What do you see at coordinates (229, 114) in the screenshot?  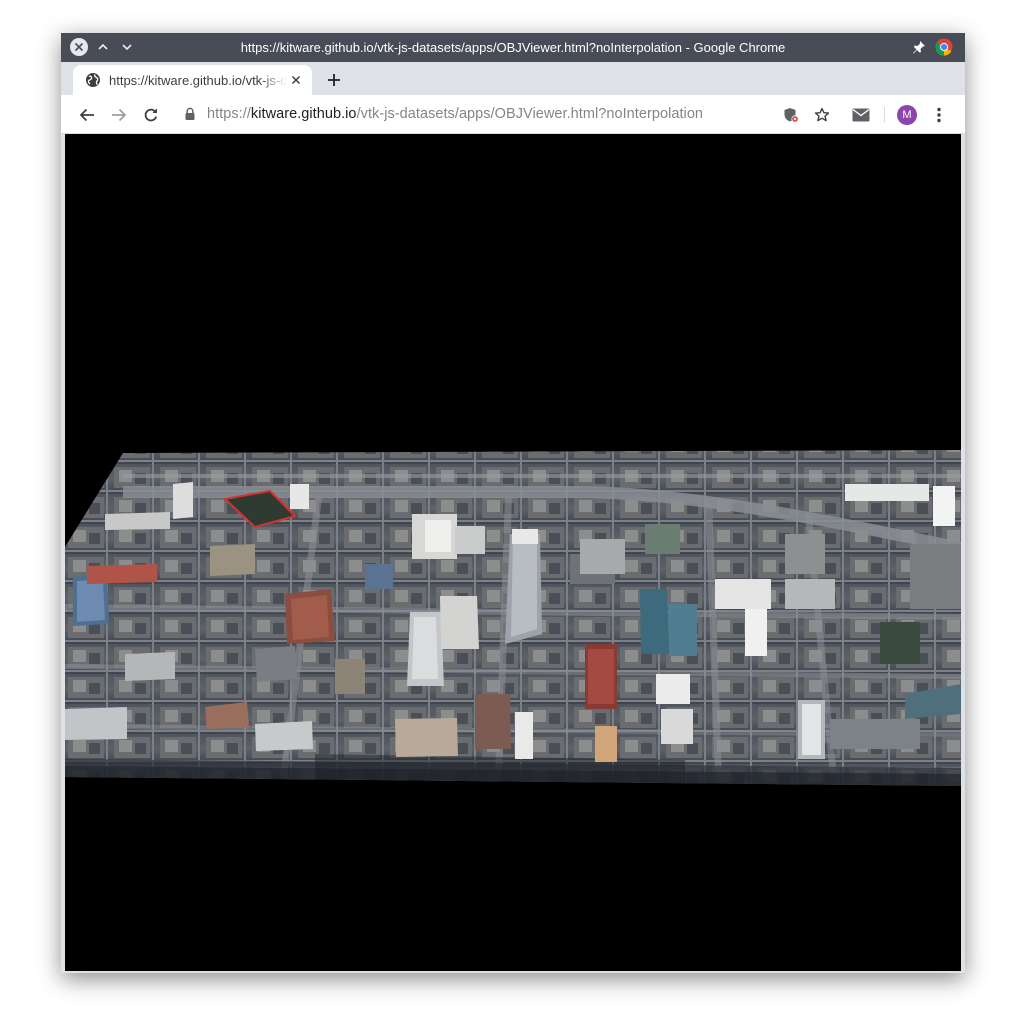 I see `url-scheme: https://` at bounding box center [229, 114].